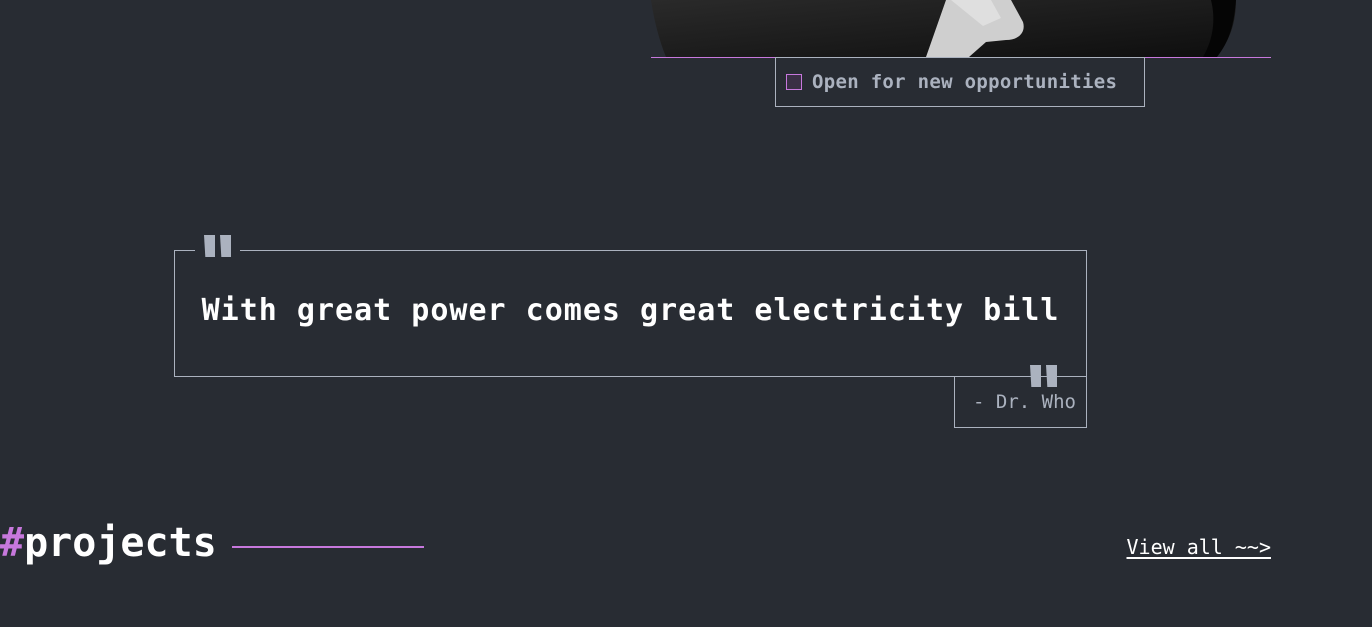  What do you see at coordinates (328, 547) in the screenshot?
I see `heading-divider` at bounding box center [328, 547].